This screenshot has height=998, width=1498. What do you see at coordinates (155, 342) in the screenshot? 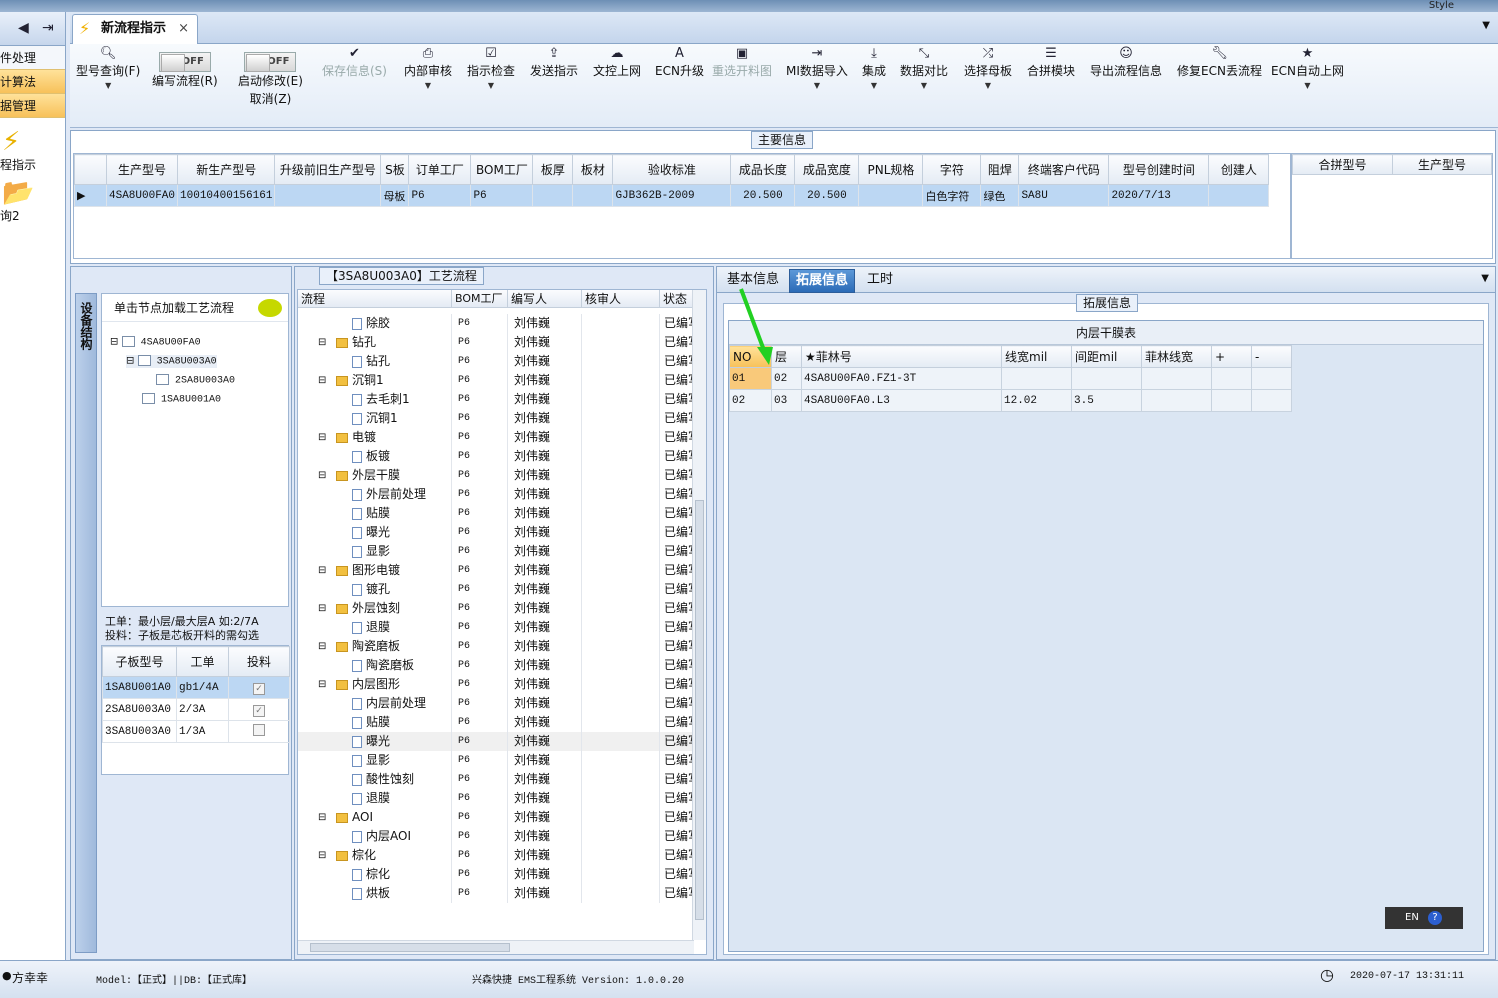
I see `tree-node: ⊟ 4SA8U00FA0` at bounding box center [155, 342].